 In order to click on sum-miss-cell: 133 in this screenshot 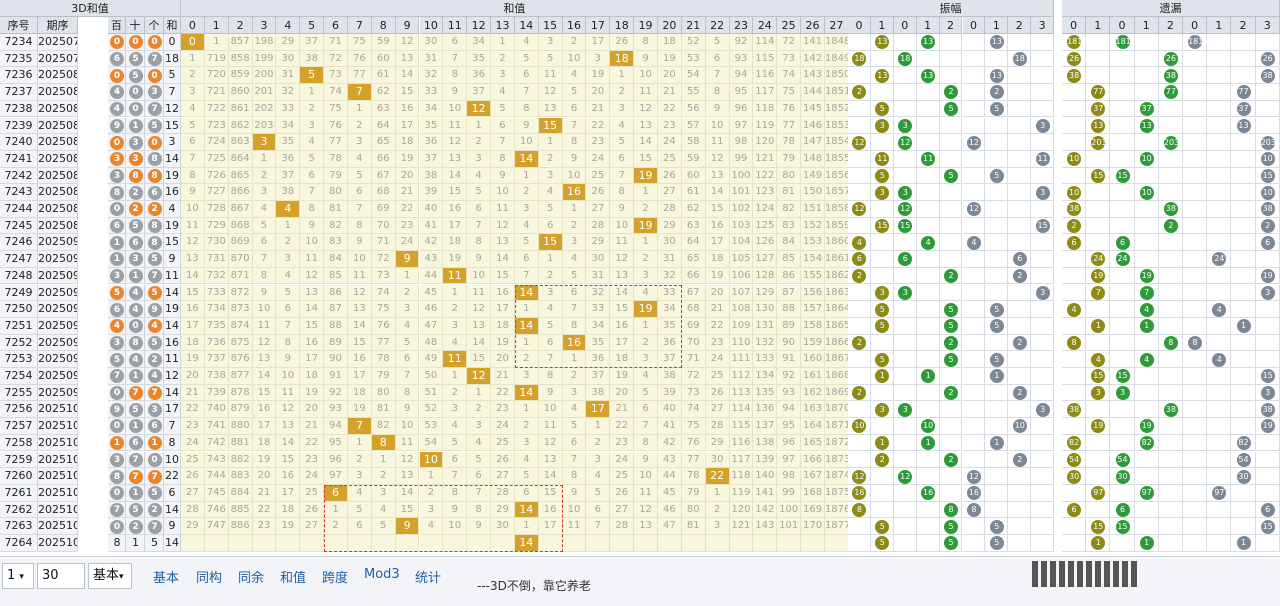, I will do `click(765, 359)`.